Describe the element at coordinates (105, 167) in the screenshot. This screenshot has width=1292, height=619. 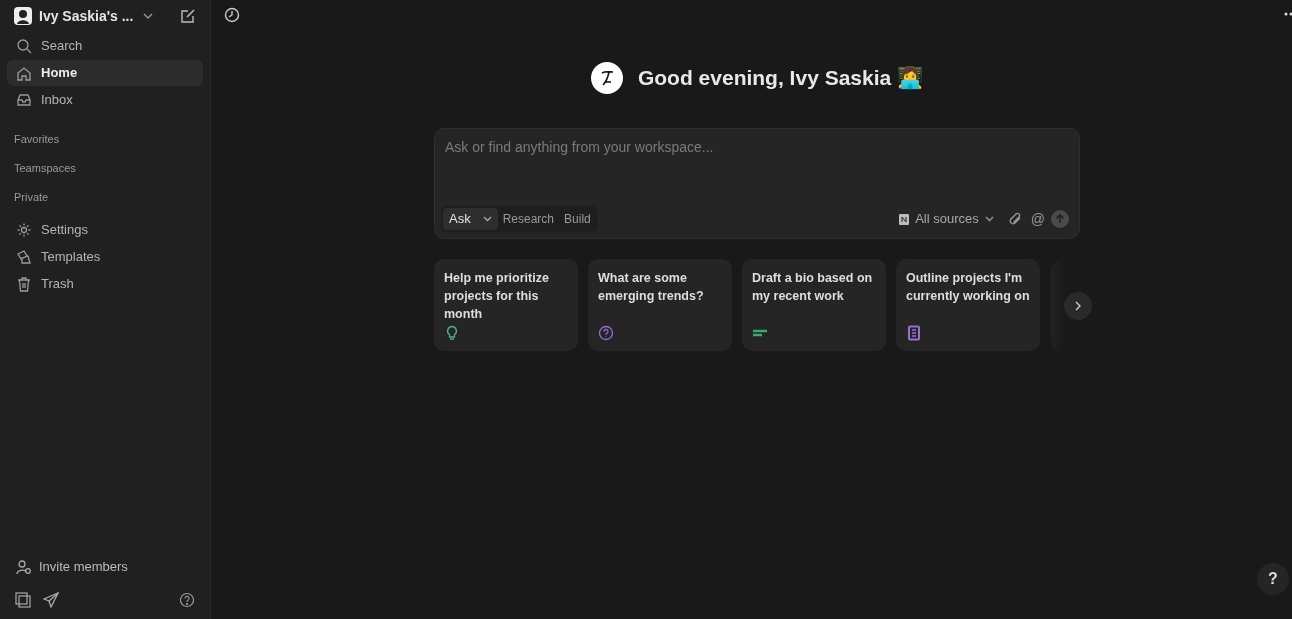
I see `section-heading: Teamspaces` at that location.